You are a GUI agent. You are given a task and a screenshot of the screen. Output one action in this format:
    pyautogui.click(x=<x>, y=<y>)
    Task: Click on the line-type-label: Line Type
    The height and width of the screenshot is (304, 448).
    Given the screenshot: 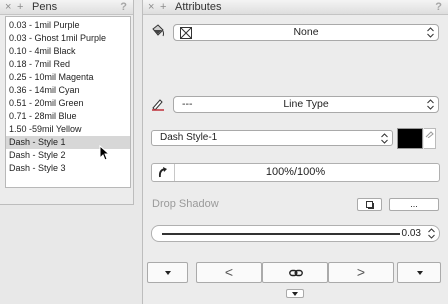 What is the action you would take?
    pyautogui.click(x=306, y=104)
    